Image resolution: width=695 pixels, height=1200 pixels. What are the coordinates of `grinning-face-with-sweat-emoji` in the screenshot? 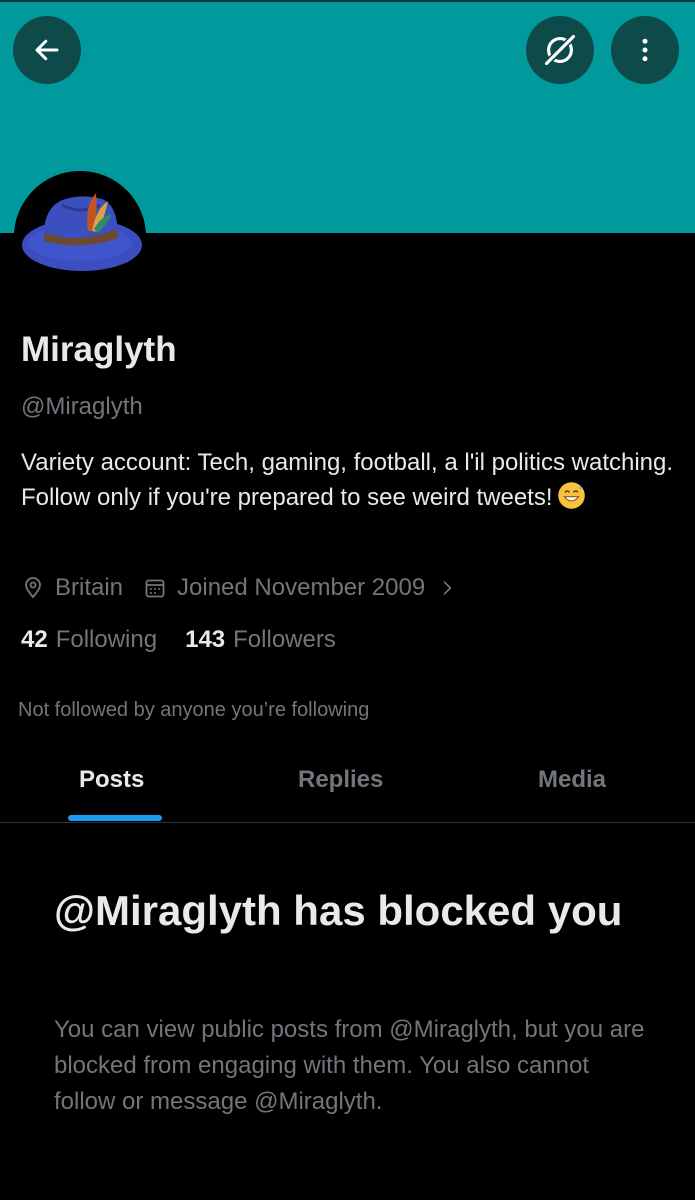 It's located at (571, 495).